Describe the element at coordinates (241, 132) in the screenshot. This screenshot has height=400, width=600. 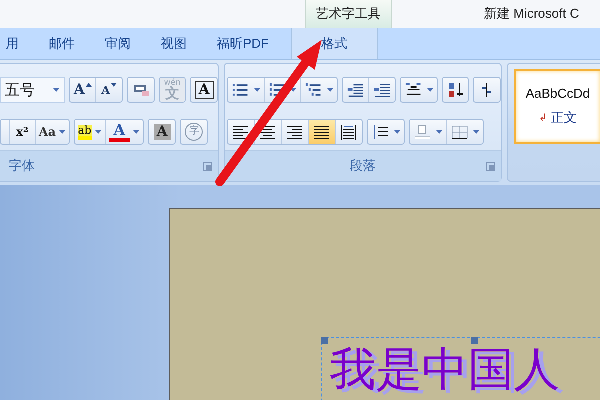
I see `align-left-icon` at that location.